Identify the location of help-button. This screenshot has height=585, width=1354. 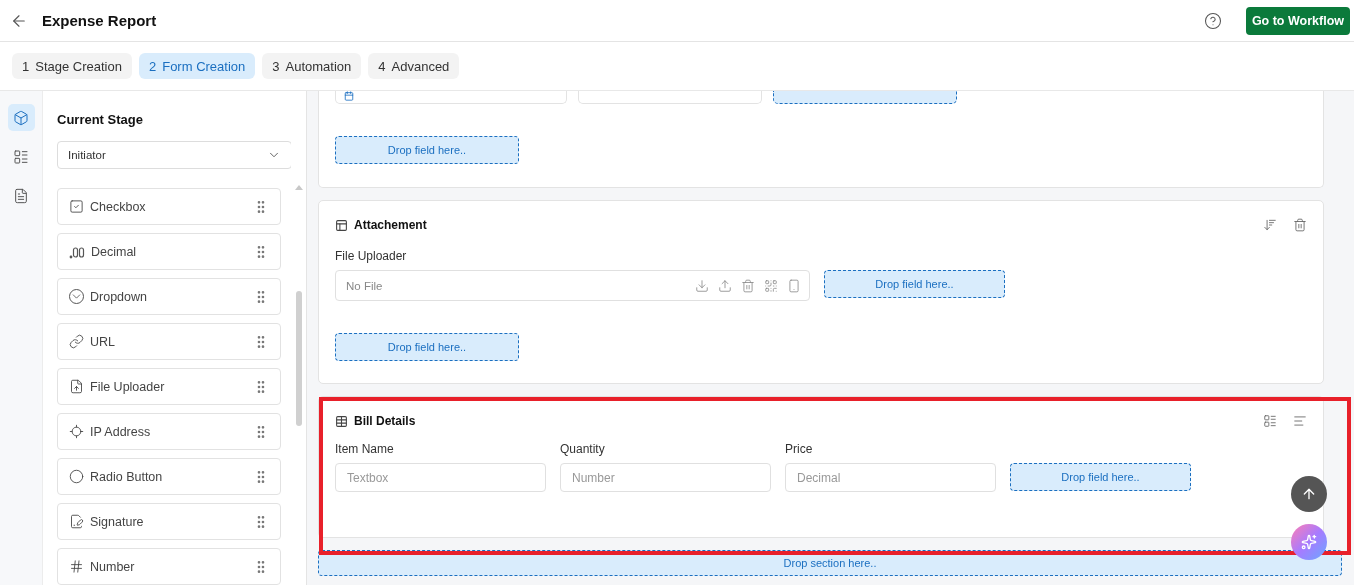
(1212, 20).